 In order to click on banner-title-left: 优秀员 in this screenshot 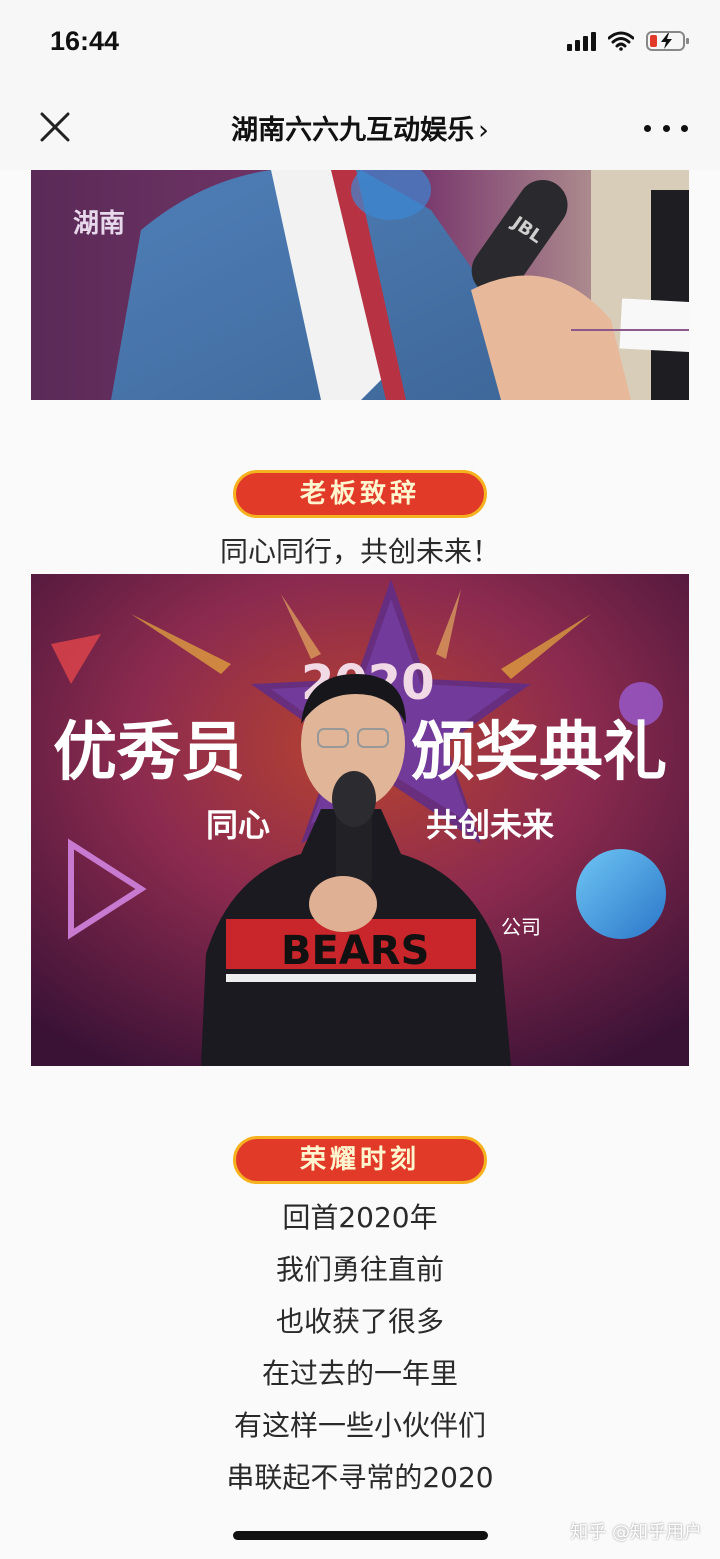, I will do `click(149, 753)`.